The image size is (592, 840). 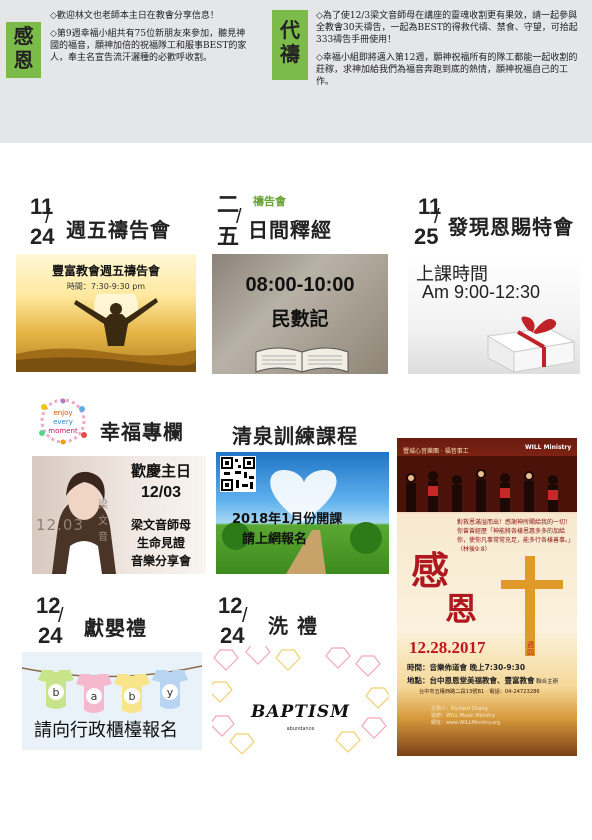 I want to click on spring-image-line1: 2018年1月份開課, so click(x=287, y=519).